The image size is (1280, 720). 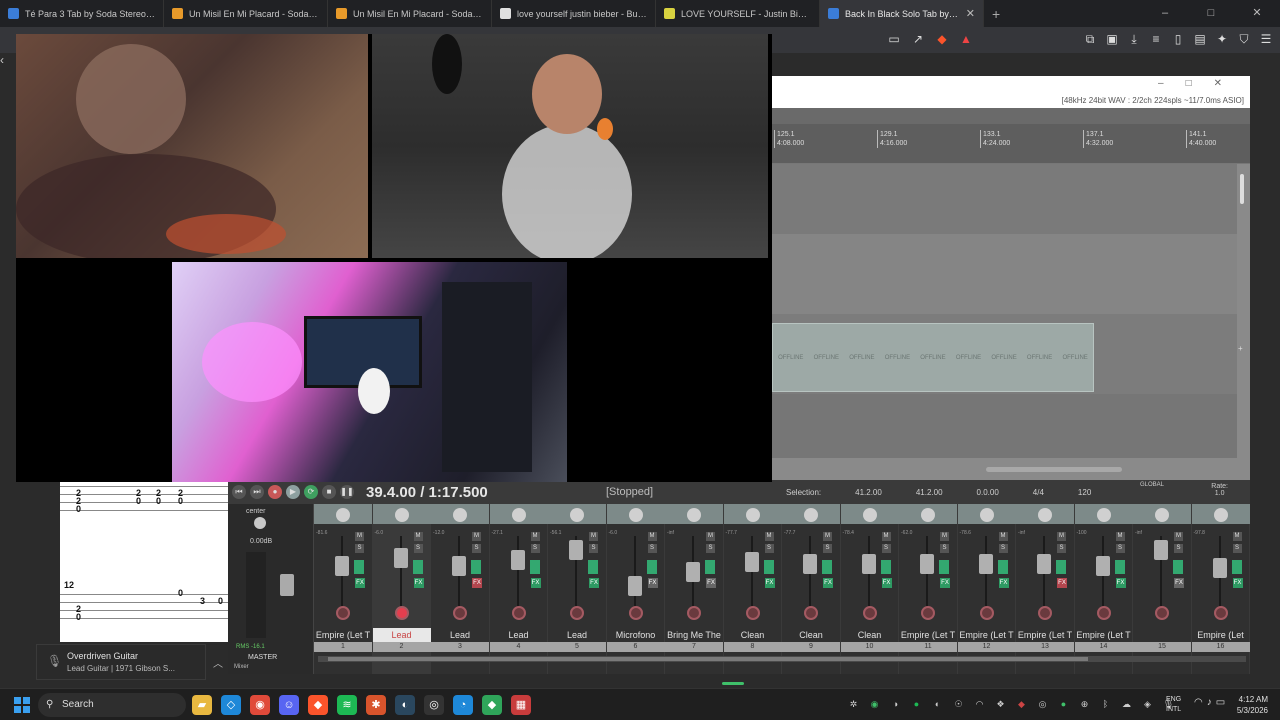 I want to click on global-label: GLOBAL, so click(x=1152, y=485).